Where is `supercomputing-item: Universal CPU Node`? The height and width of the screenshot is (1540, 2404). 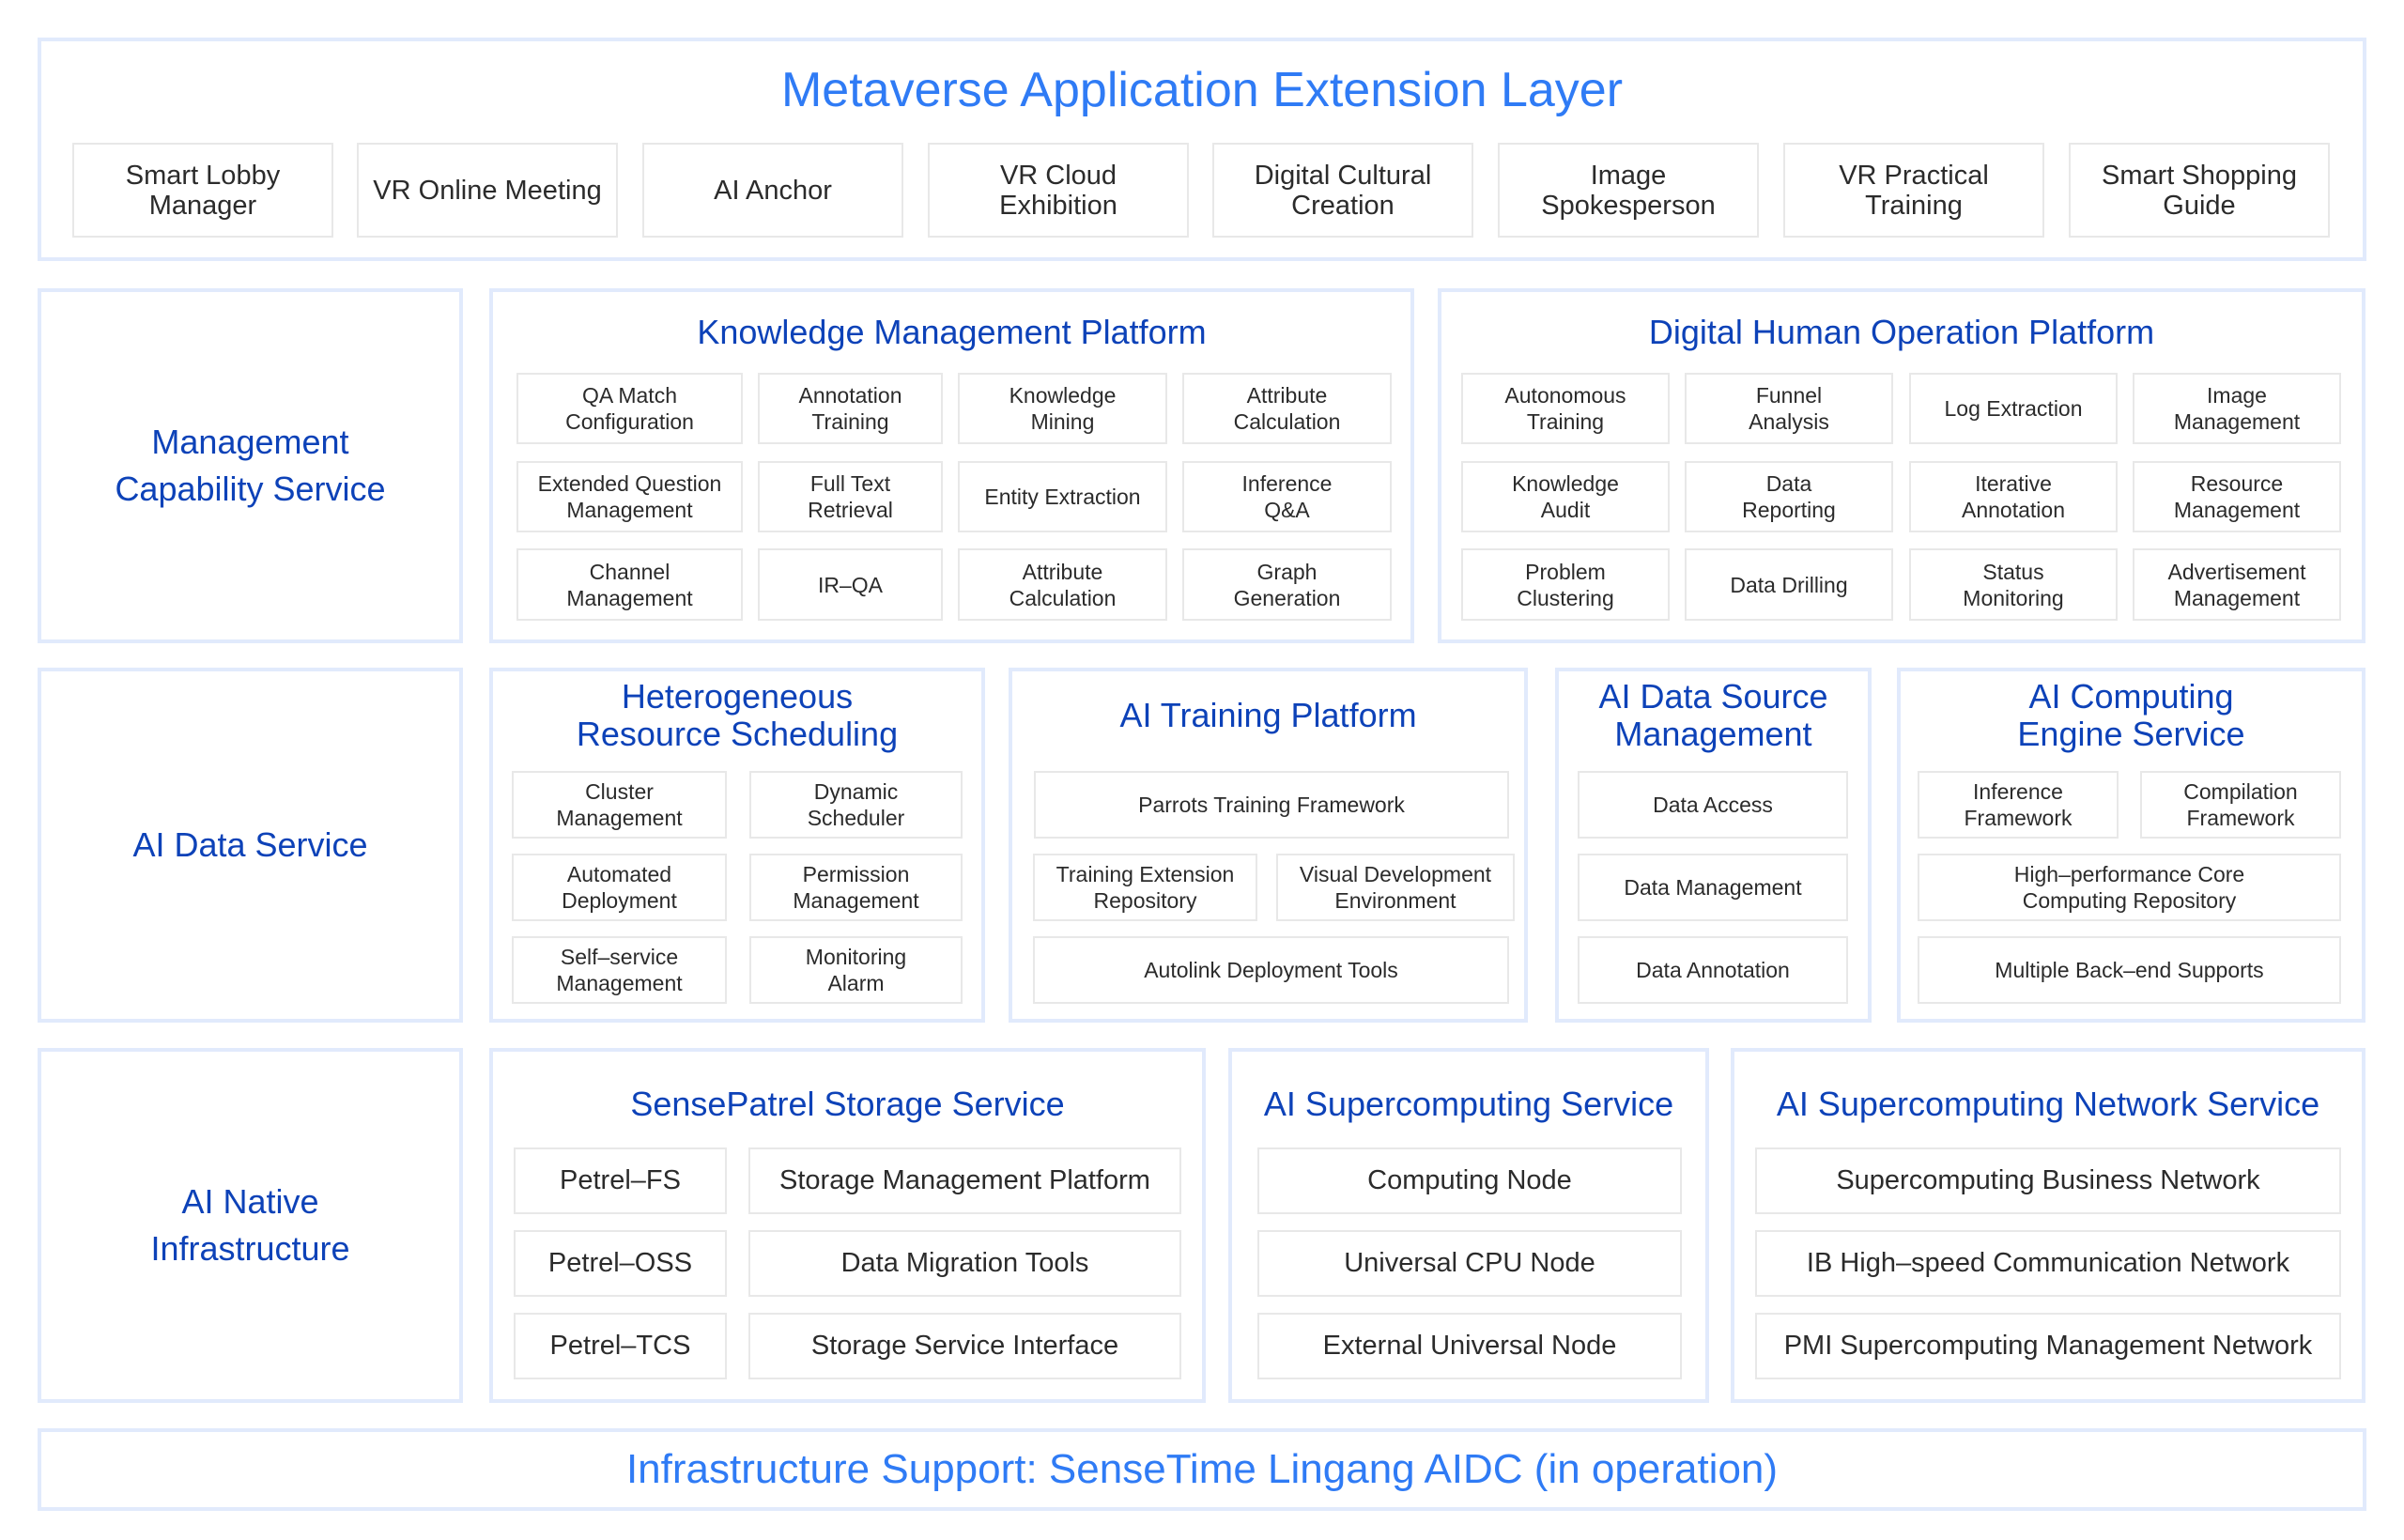
supercomputing-item: Universal CPU Node is located at coordinates (1469, 1263).